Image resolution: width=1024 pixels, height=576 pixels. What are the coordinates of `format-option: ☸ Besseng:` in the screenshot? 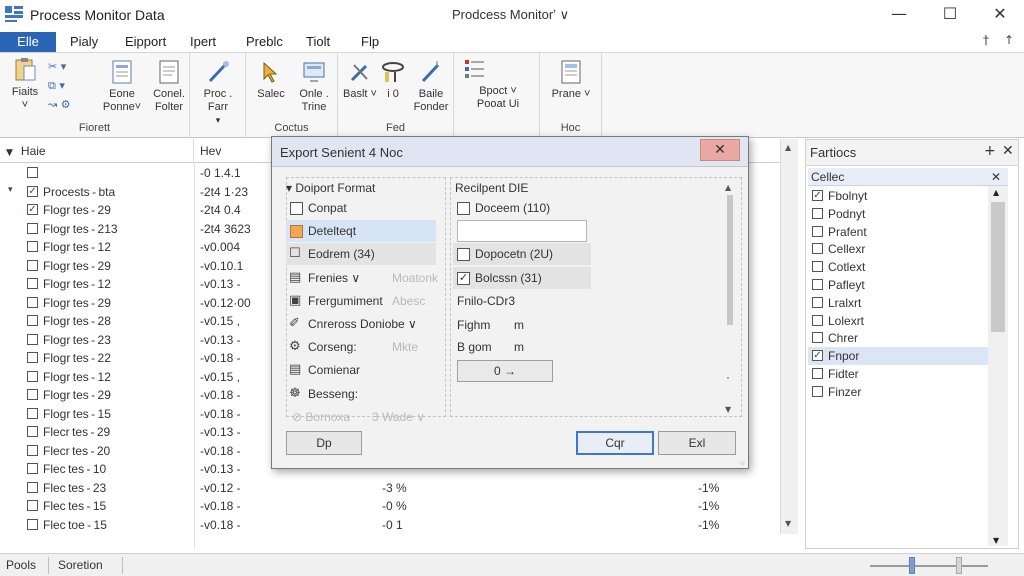 It's located at (361, 394).